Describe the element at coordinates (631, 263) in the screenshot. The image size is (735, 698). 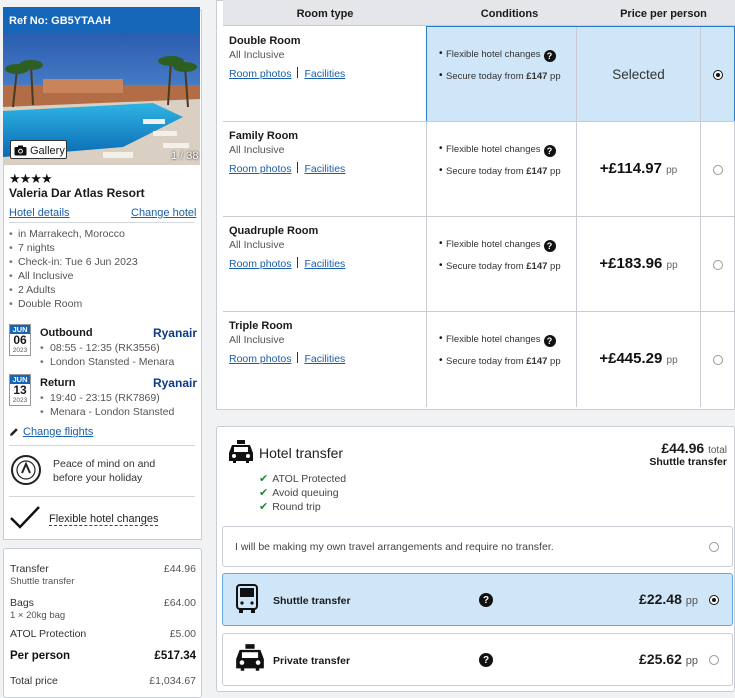
I see `room-price: +£183.96` at that location.